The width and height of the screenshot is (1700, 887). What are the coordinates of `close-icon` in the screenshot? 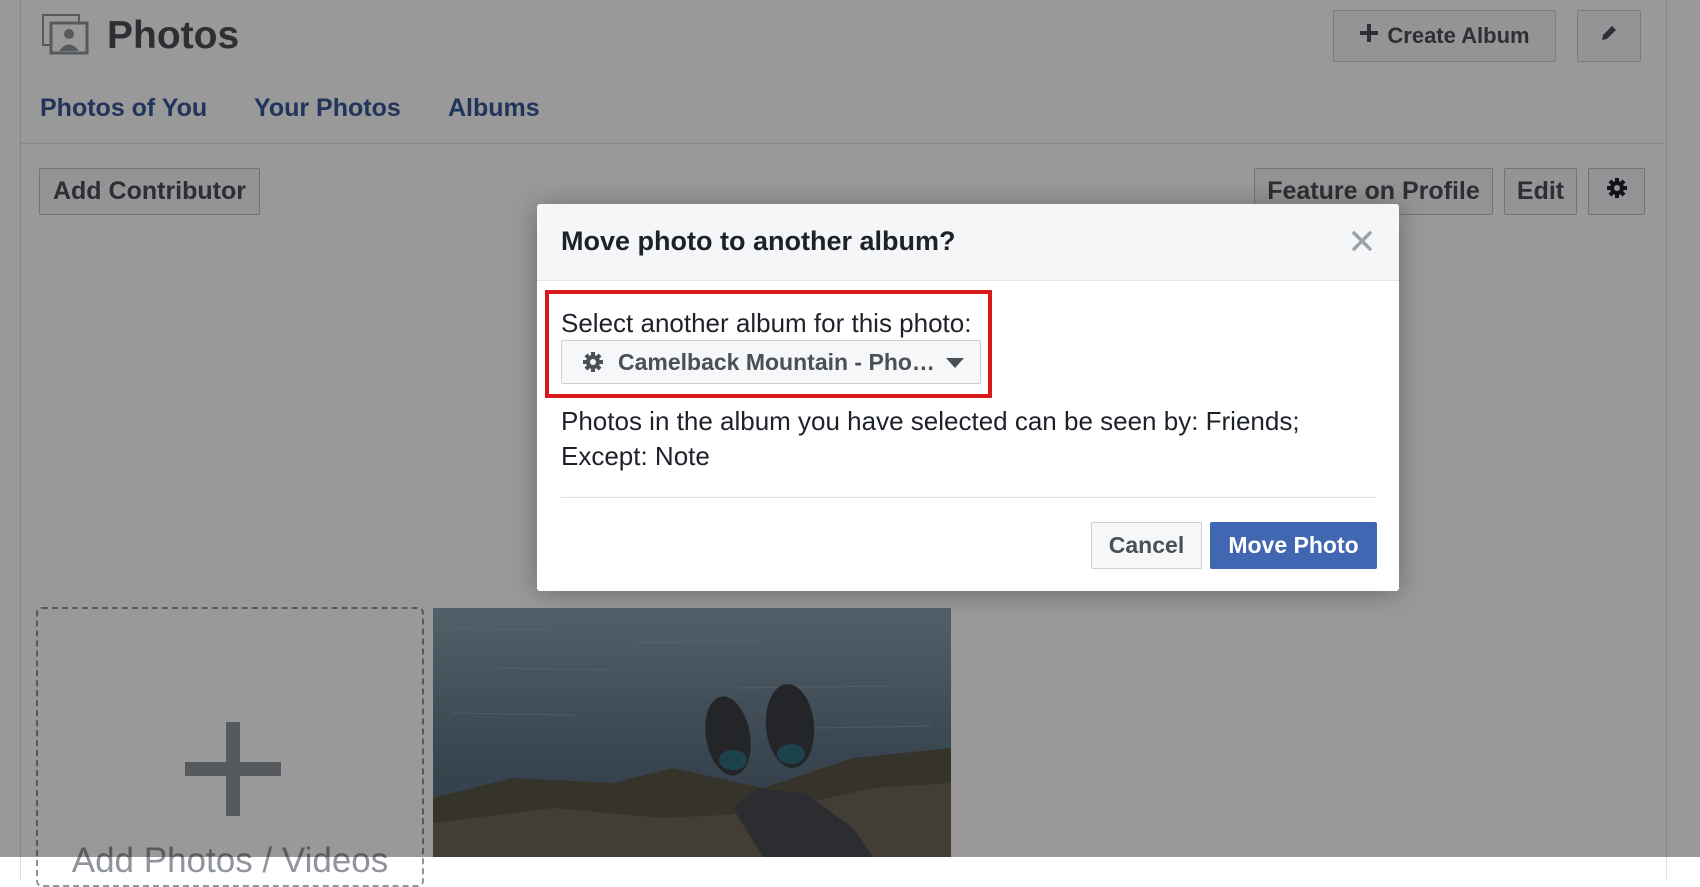 It's located at (1362, 241).